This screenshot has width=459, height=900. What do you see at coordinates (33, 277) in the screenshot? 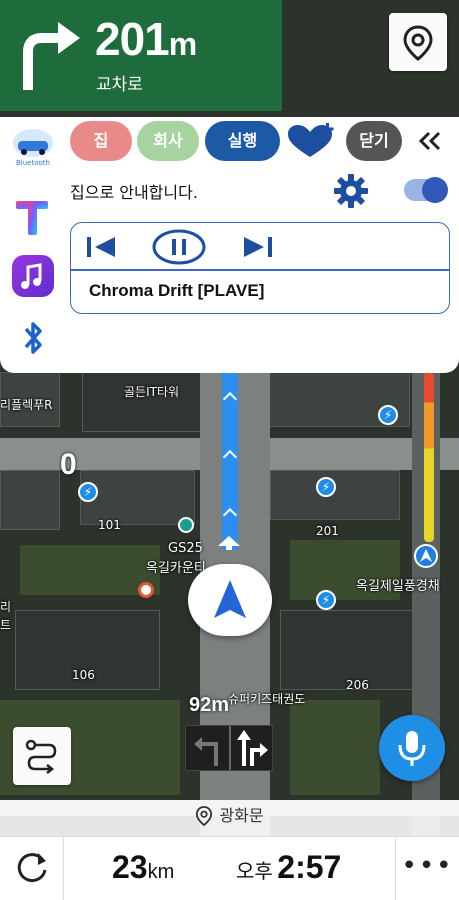
I see `music-app-icon` at bounding box center [33, 277].